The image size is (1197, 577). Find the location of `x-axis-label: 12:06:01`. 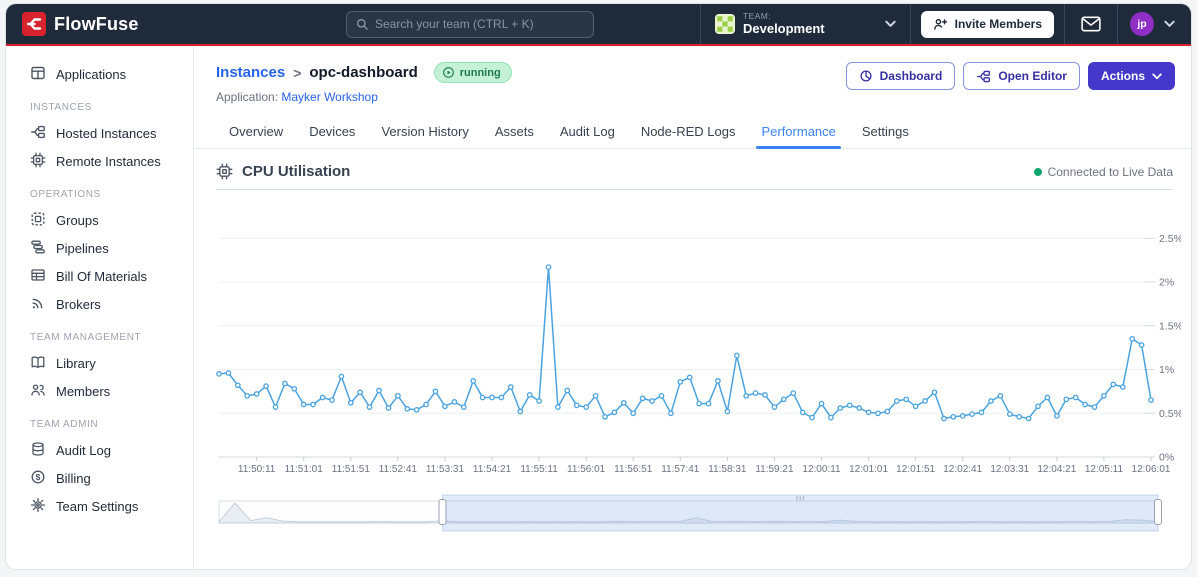

x-axis-label: 12:06:01 is located at coordinates (1151, 469).